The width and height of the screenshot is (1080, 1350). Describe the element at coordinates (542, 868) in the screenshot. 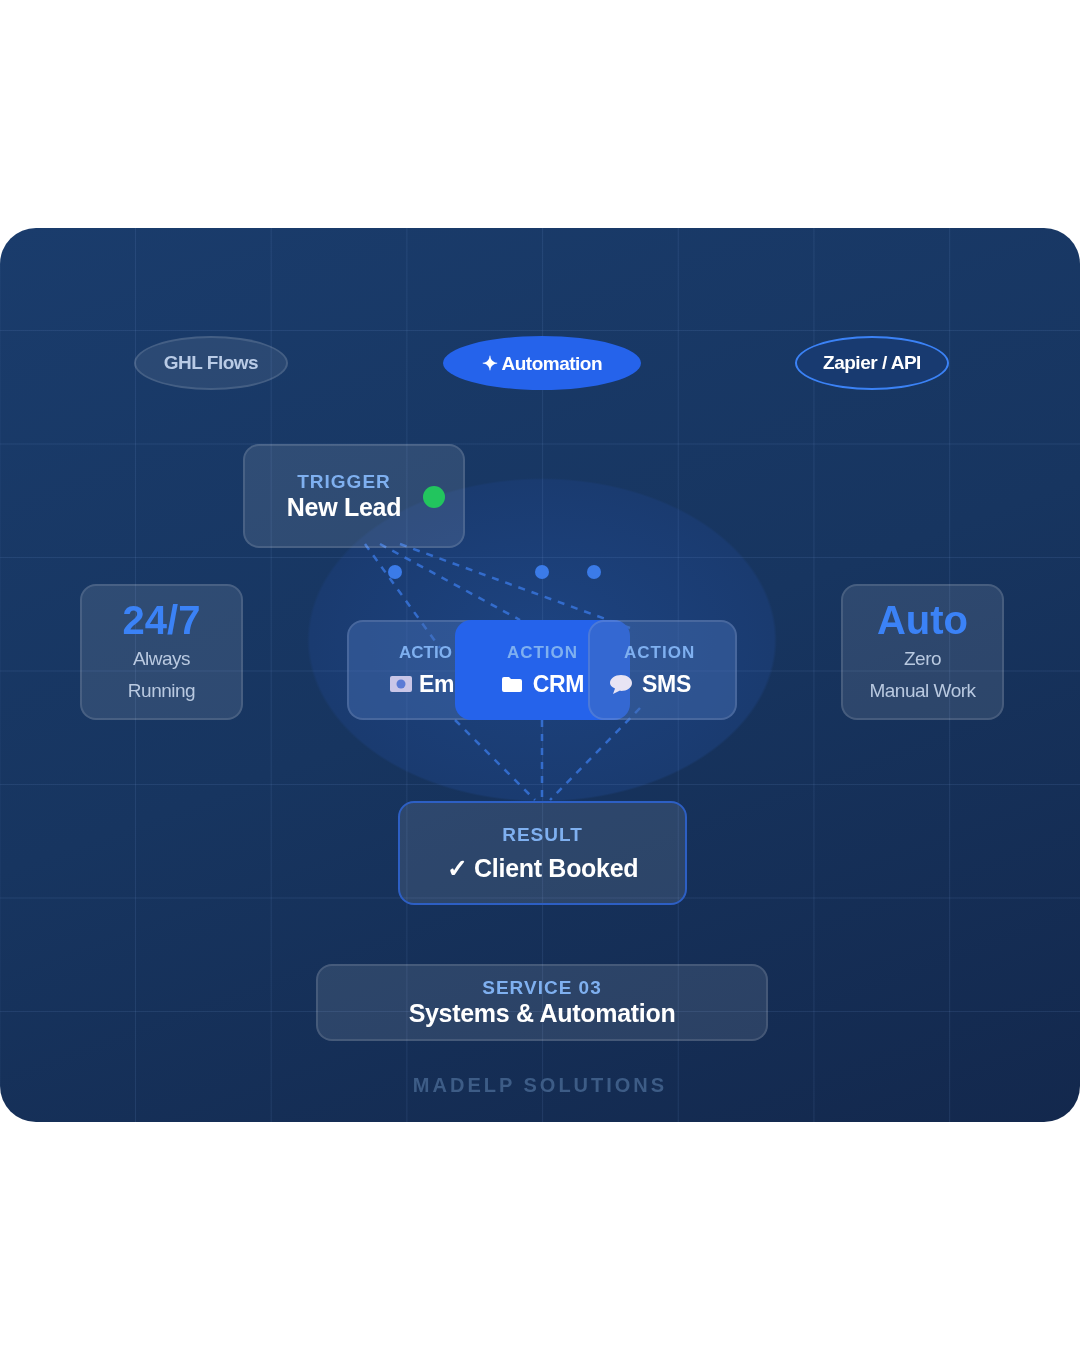

I see `result-title: ✓ Client Booked` at that location.